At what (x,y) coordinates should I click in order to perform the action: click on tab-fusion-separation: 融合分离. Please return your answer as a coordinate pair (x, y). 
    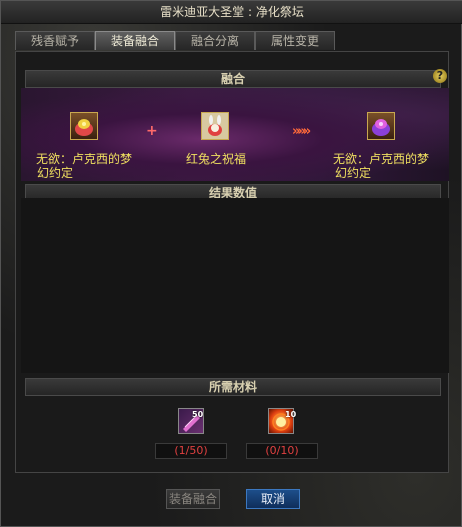
    Looking at the image, I should click on (215, 40).